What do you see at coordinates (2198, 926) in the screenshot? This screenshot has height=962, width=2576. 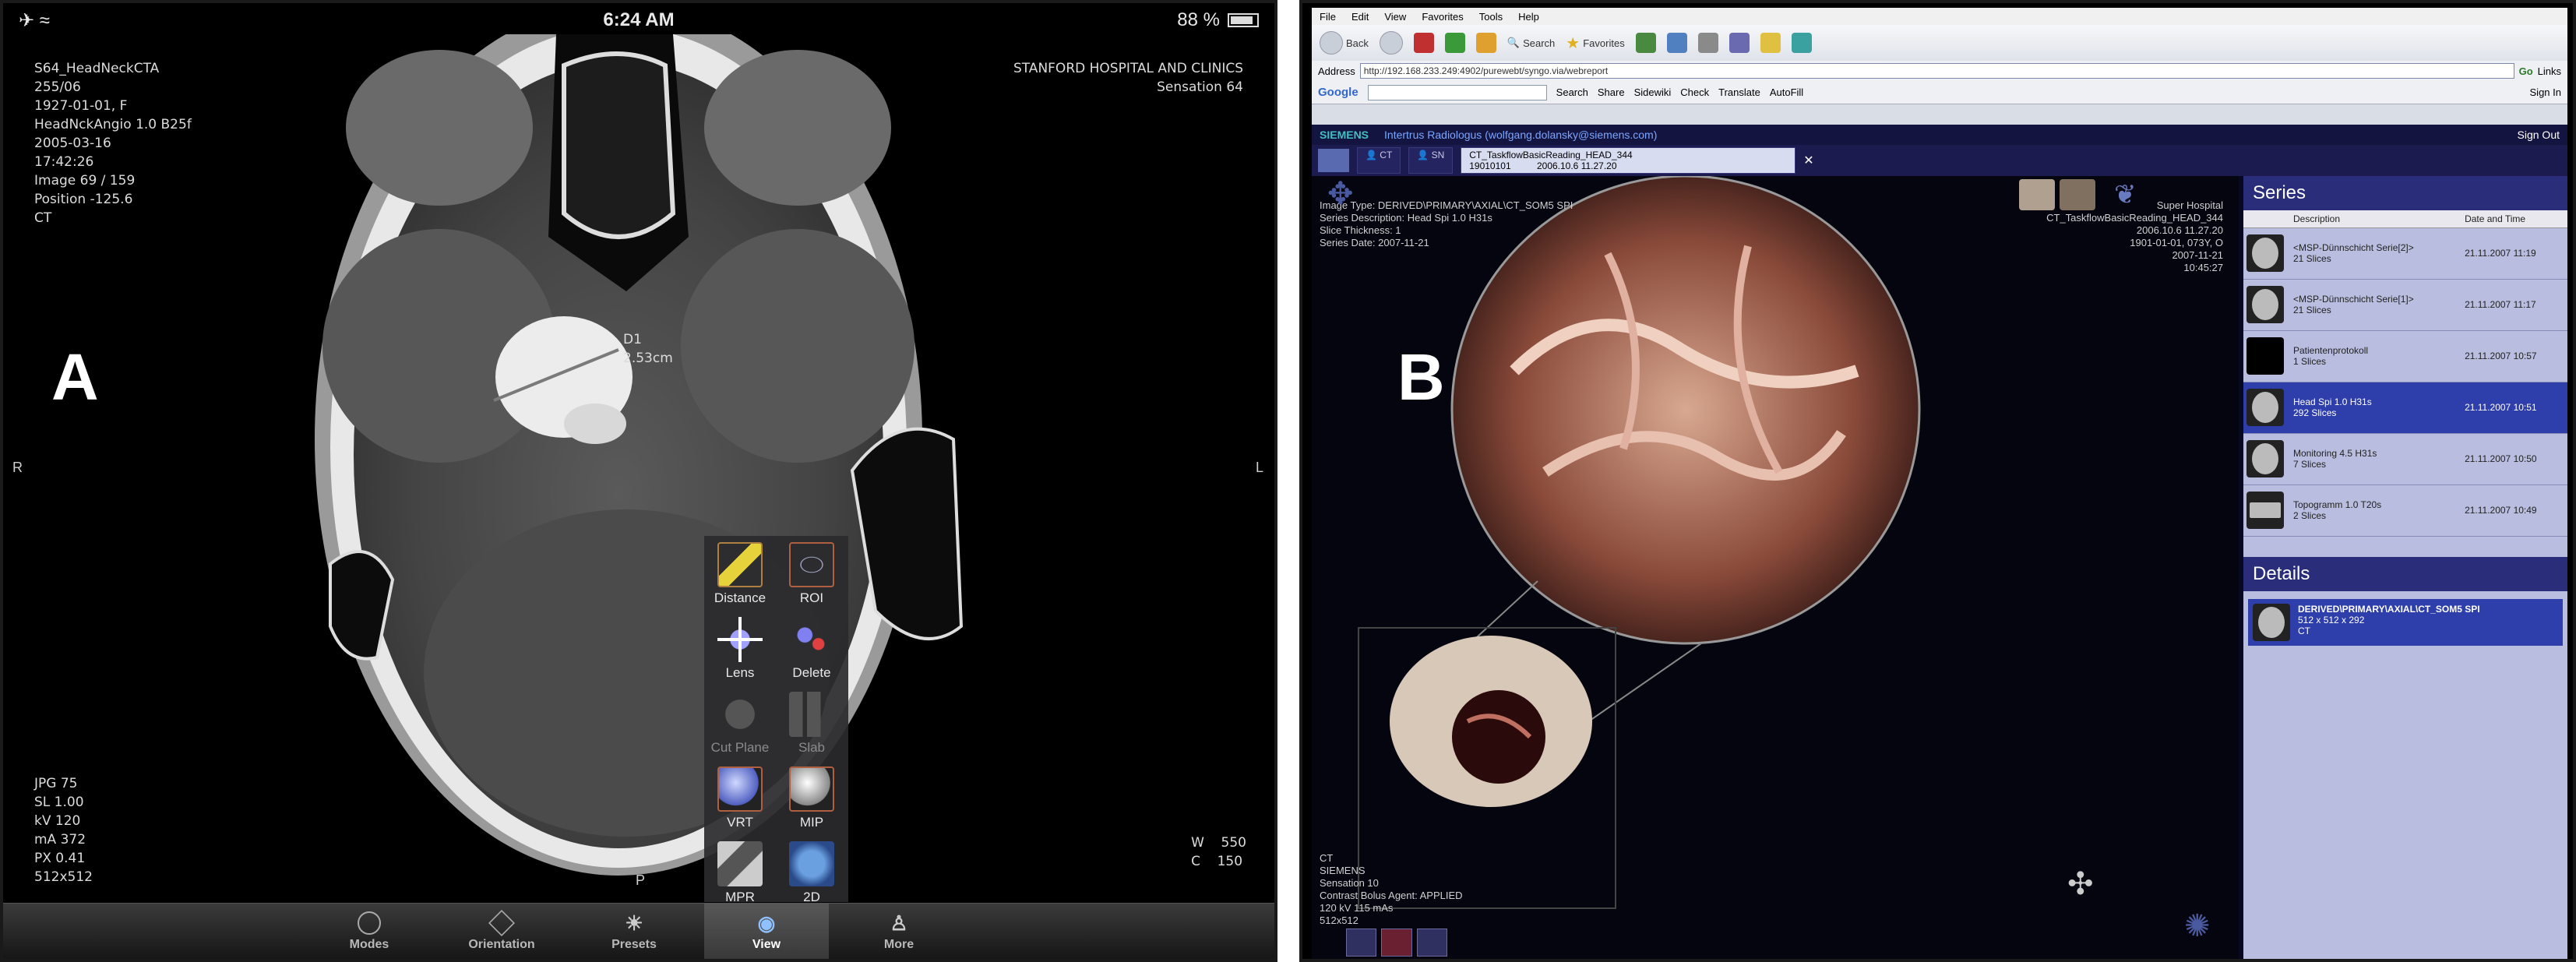 I see `light-icon: ✺` at bounding box center [2198, 926].